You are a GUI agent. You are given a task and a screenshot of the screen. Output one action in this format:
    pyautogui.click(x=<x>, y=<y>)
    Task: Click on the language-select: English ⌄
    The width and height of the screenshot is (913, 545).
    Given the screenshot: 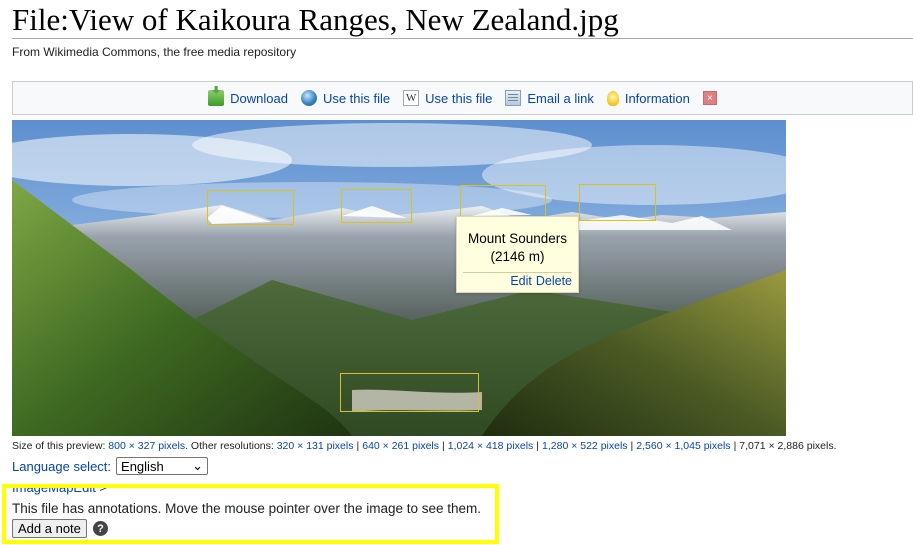 What is the action you would take?
    pyautogui.click(x=162, y=466)
    